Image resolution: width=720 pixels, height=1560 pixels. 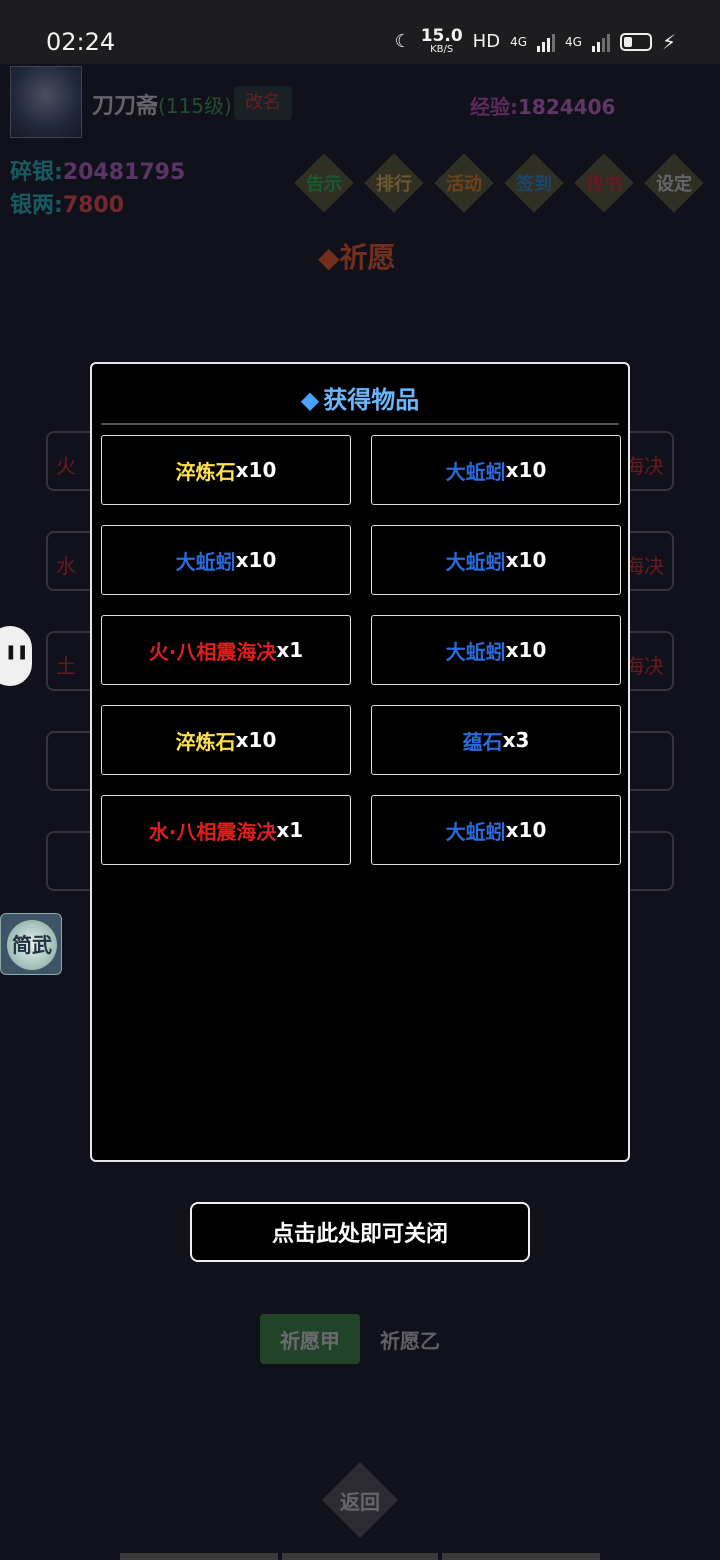 What do you see at coordinates (360, 1232) in the screenshot?
I see `close-dialog-button: 点击此处即可关闭` at bounding box center [360, 1232].